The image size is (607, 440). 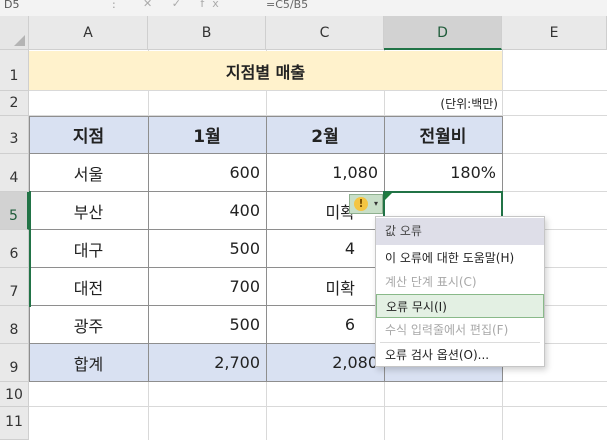 I want to click on row-header-4: 4, so click(x=14, y=173).